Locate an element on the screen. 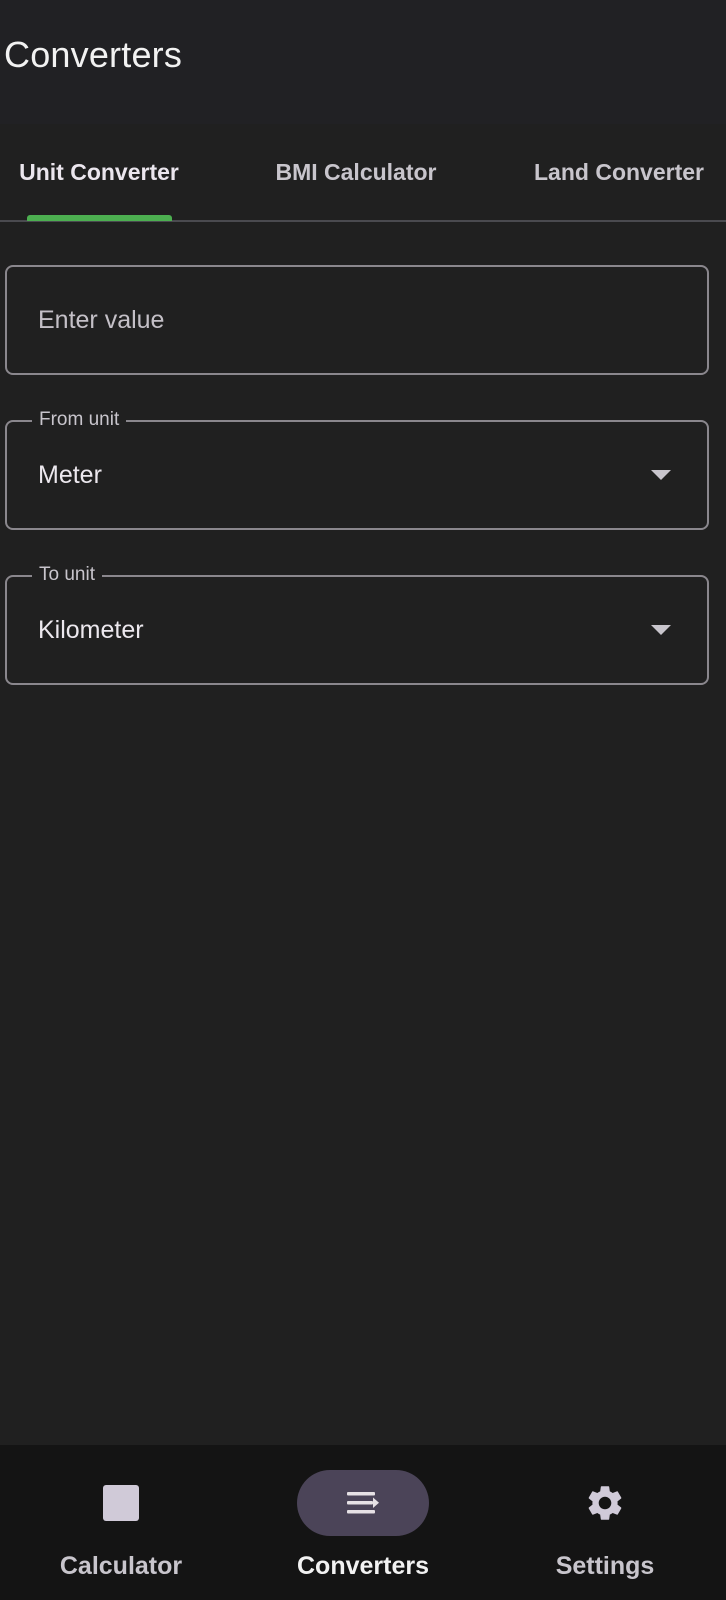 The height and width of the screenshot is (1600, 726). nav-label-settings: Settings is located at coordinates (605, 1566).